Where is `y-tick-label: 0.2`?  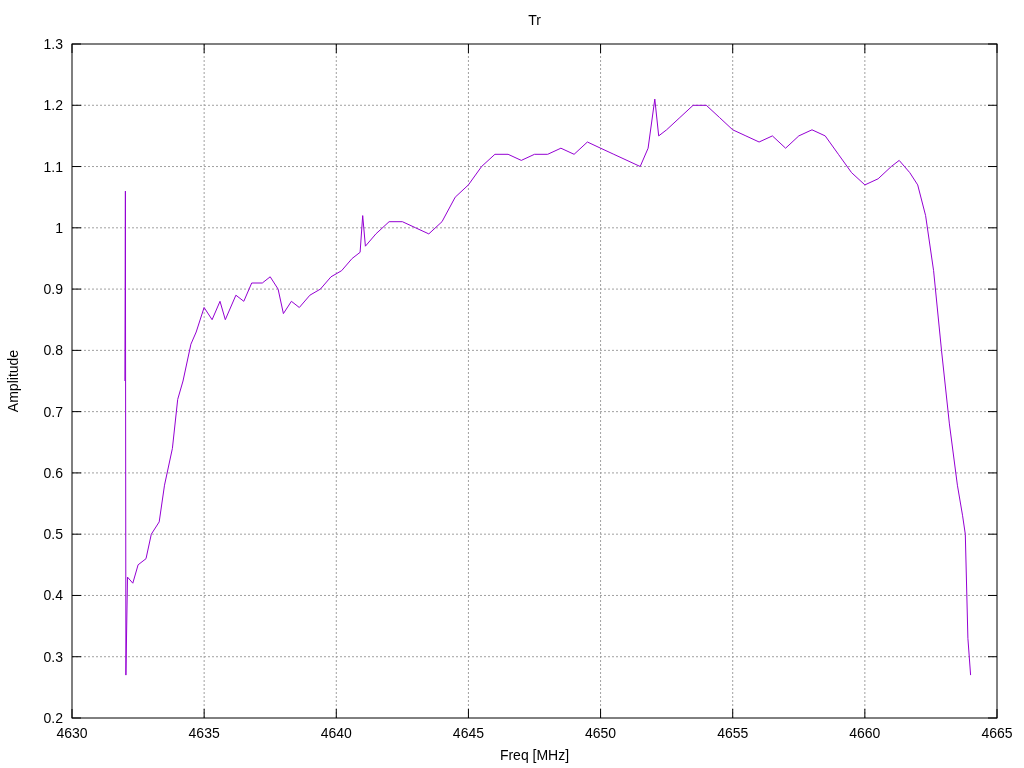
y-tick-label: 0.2 is located at coordinates (53, 718).